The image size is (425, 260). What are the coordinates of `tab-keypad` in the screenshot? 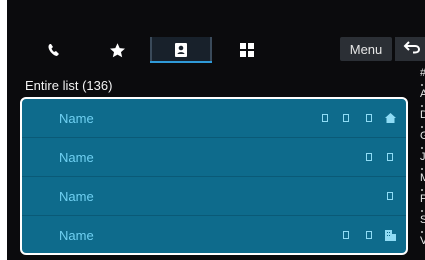 It's located at (247, 50).